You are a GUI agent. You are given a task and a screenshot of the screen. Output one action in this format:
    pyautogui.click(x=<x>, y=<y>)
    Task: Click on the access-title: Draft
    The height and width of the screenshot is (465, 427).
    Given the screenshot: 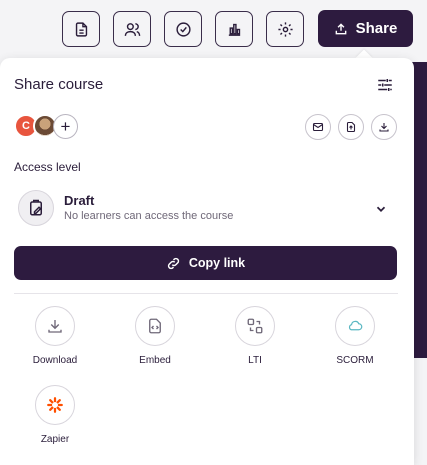 What is the action you would take?
    pyautogui.click(x=79, y=200)
    